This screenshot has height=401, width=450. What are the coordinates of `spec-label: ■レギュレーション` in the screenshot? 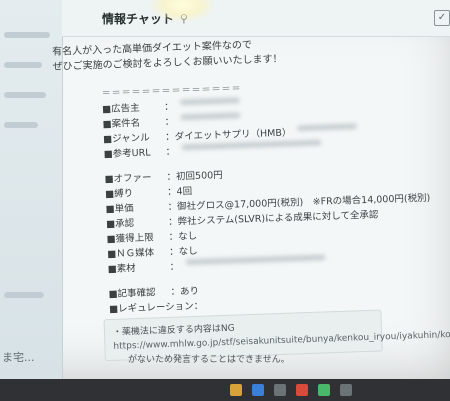 It's located at (151, 308).